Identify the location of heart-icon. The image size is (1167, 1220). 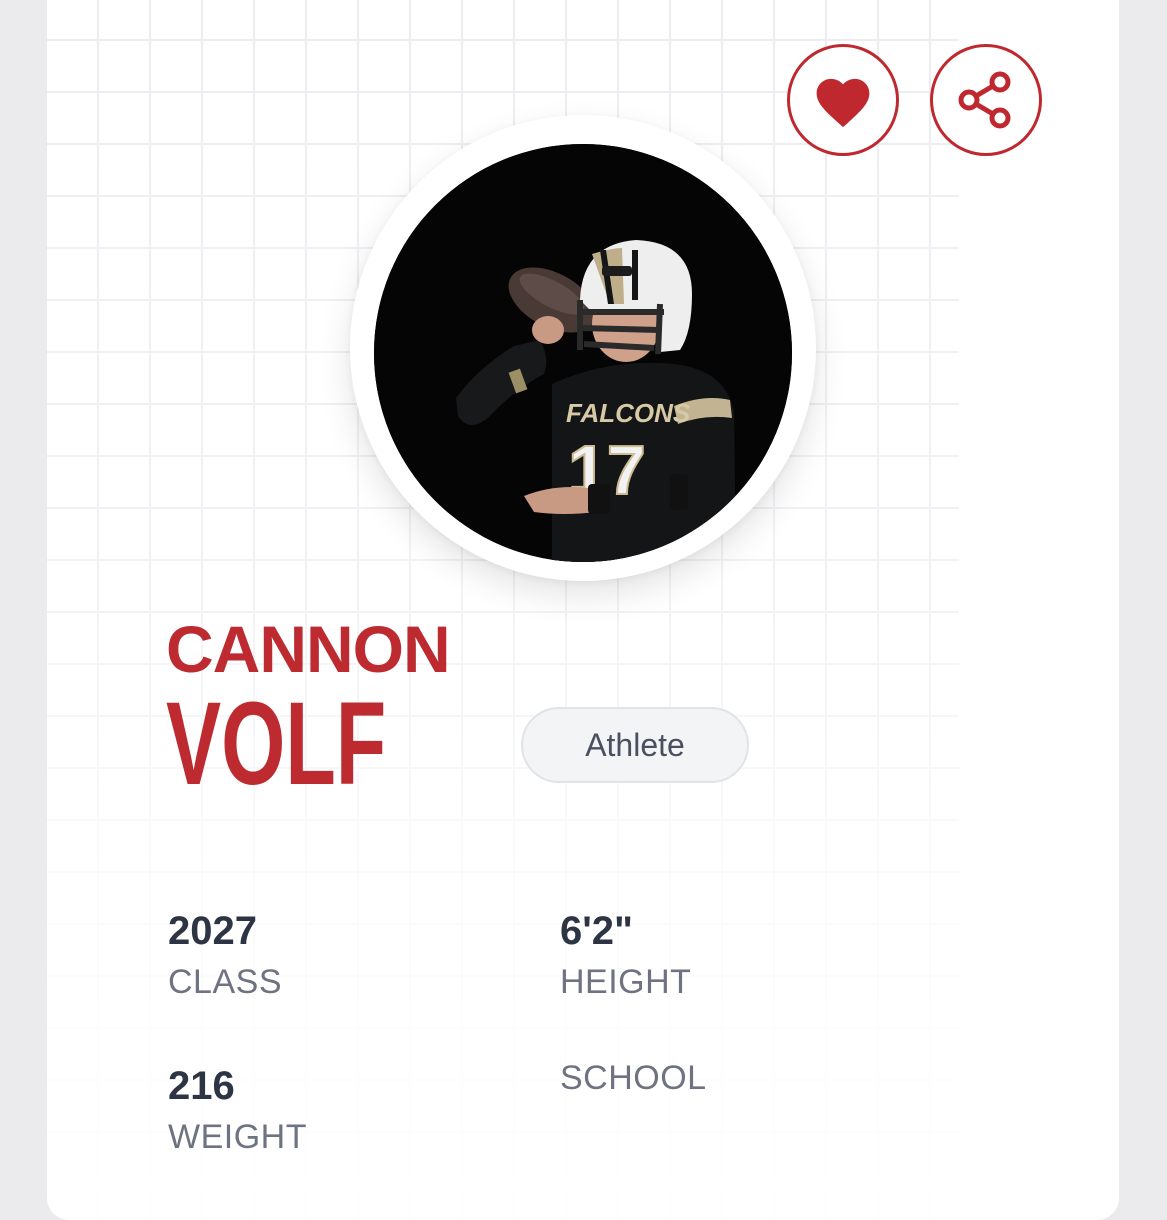
(843, 103).